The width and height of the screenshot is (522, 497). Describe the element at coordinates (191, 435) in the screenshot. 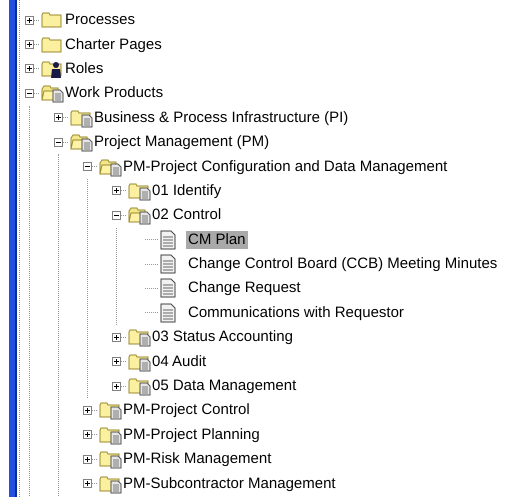

I see `tree-item: PM-Project Planning` at that location.